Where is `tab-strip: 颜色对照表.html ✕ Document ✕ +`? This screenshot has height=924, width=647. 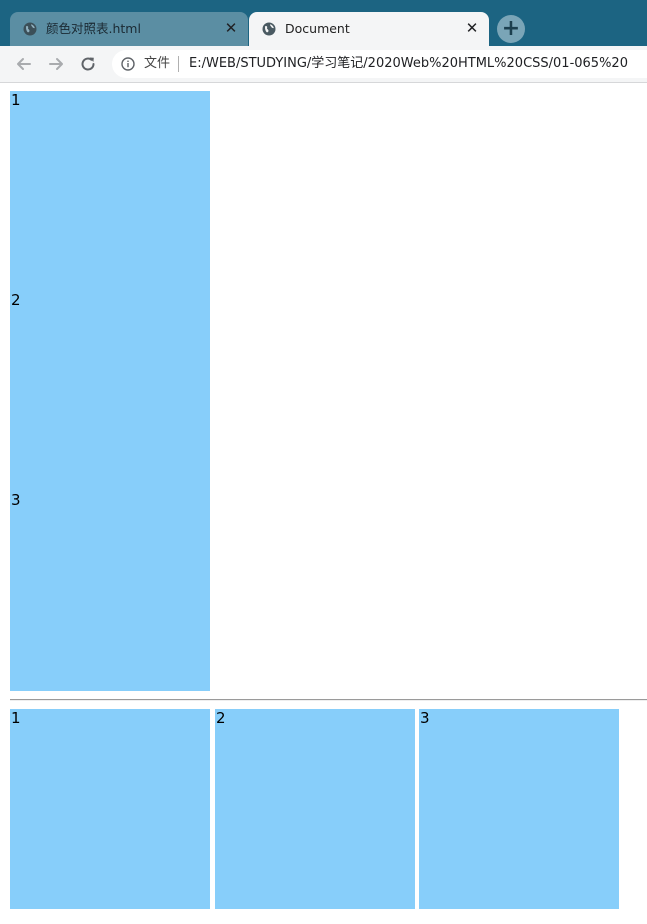 tab-strip: 颜色对照表.html ✕ Document ✕ + is located at coordinates (323, 23).